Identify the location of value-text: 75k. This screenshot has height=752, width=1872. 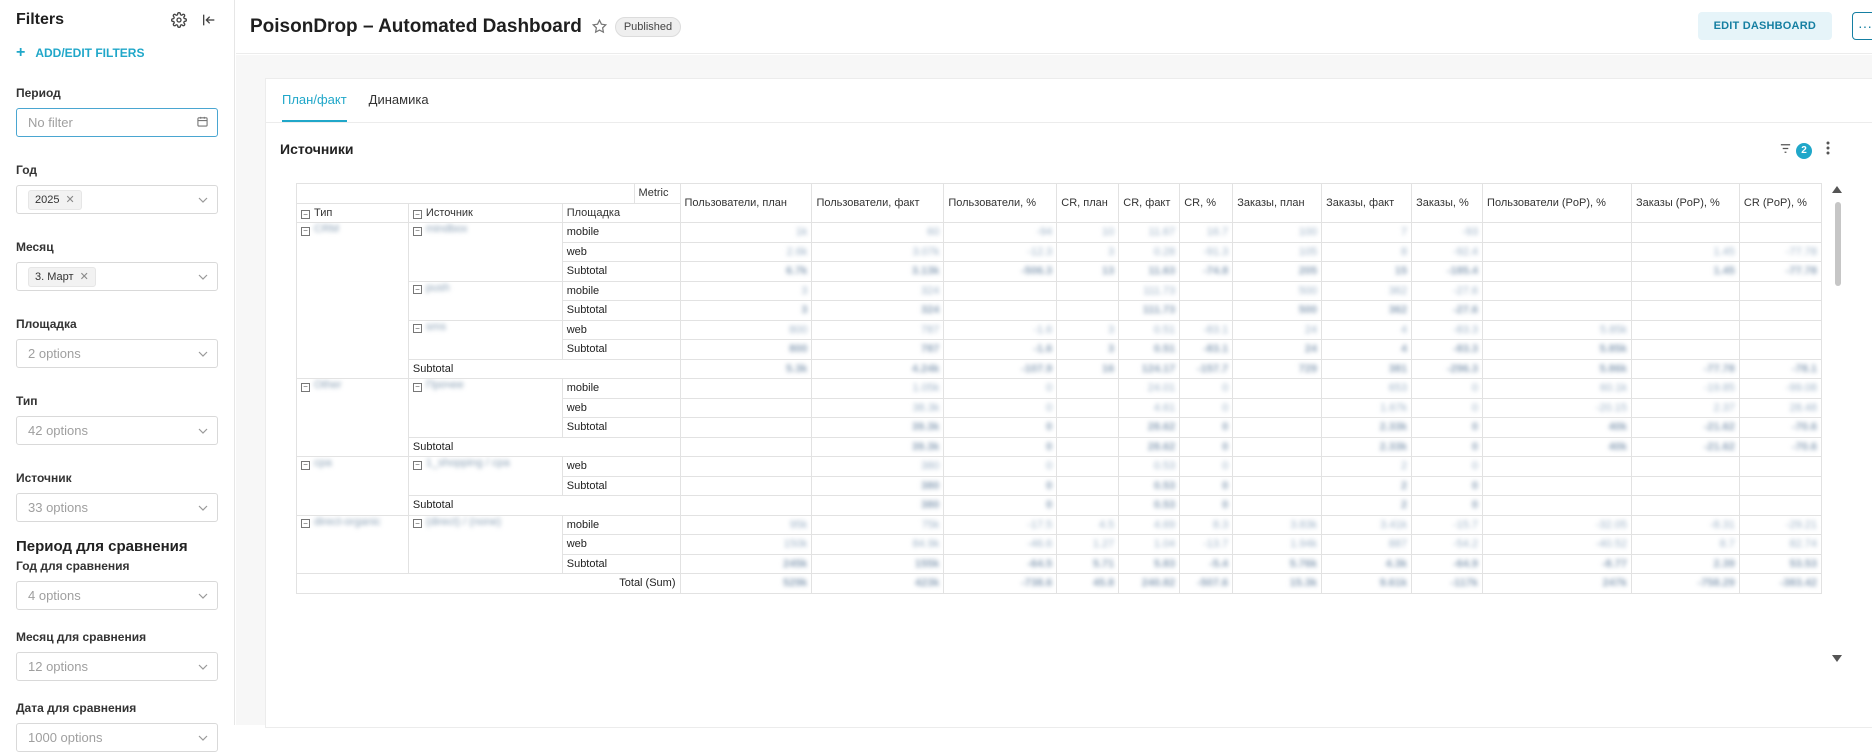
(930, 524).